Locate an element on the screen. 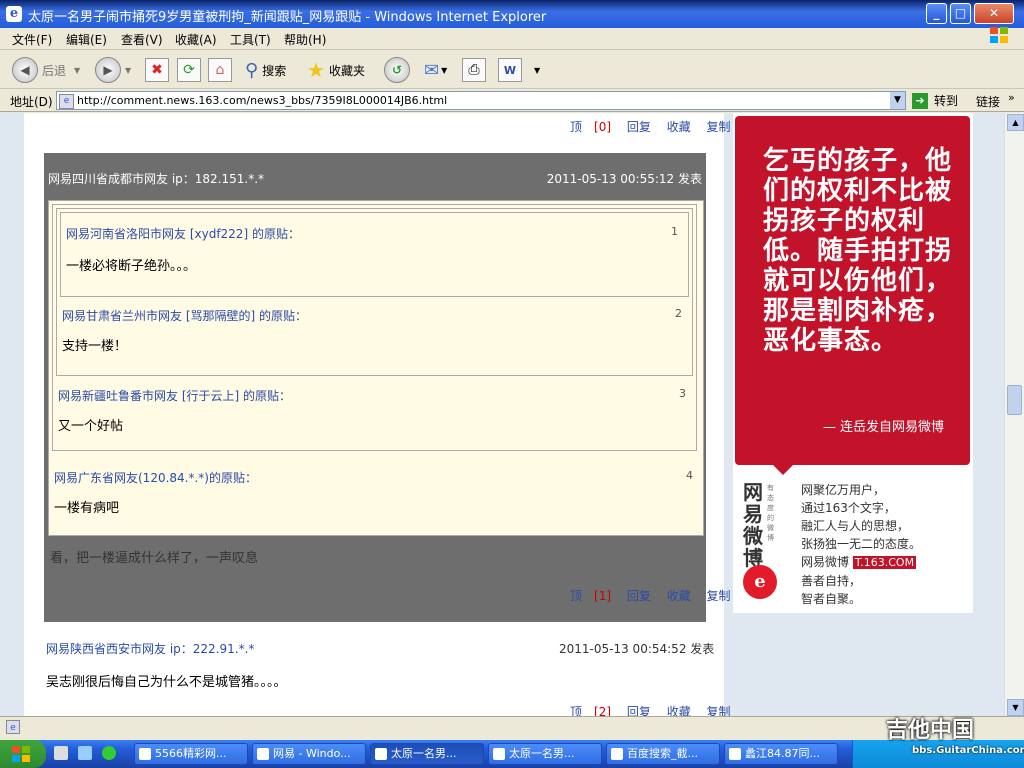 This screenshot has height=768, width=1024. chevron-right-icon: » is located at coordinates (1011, 97).